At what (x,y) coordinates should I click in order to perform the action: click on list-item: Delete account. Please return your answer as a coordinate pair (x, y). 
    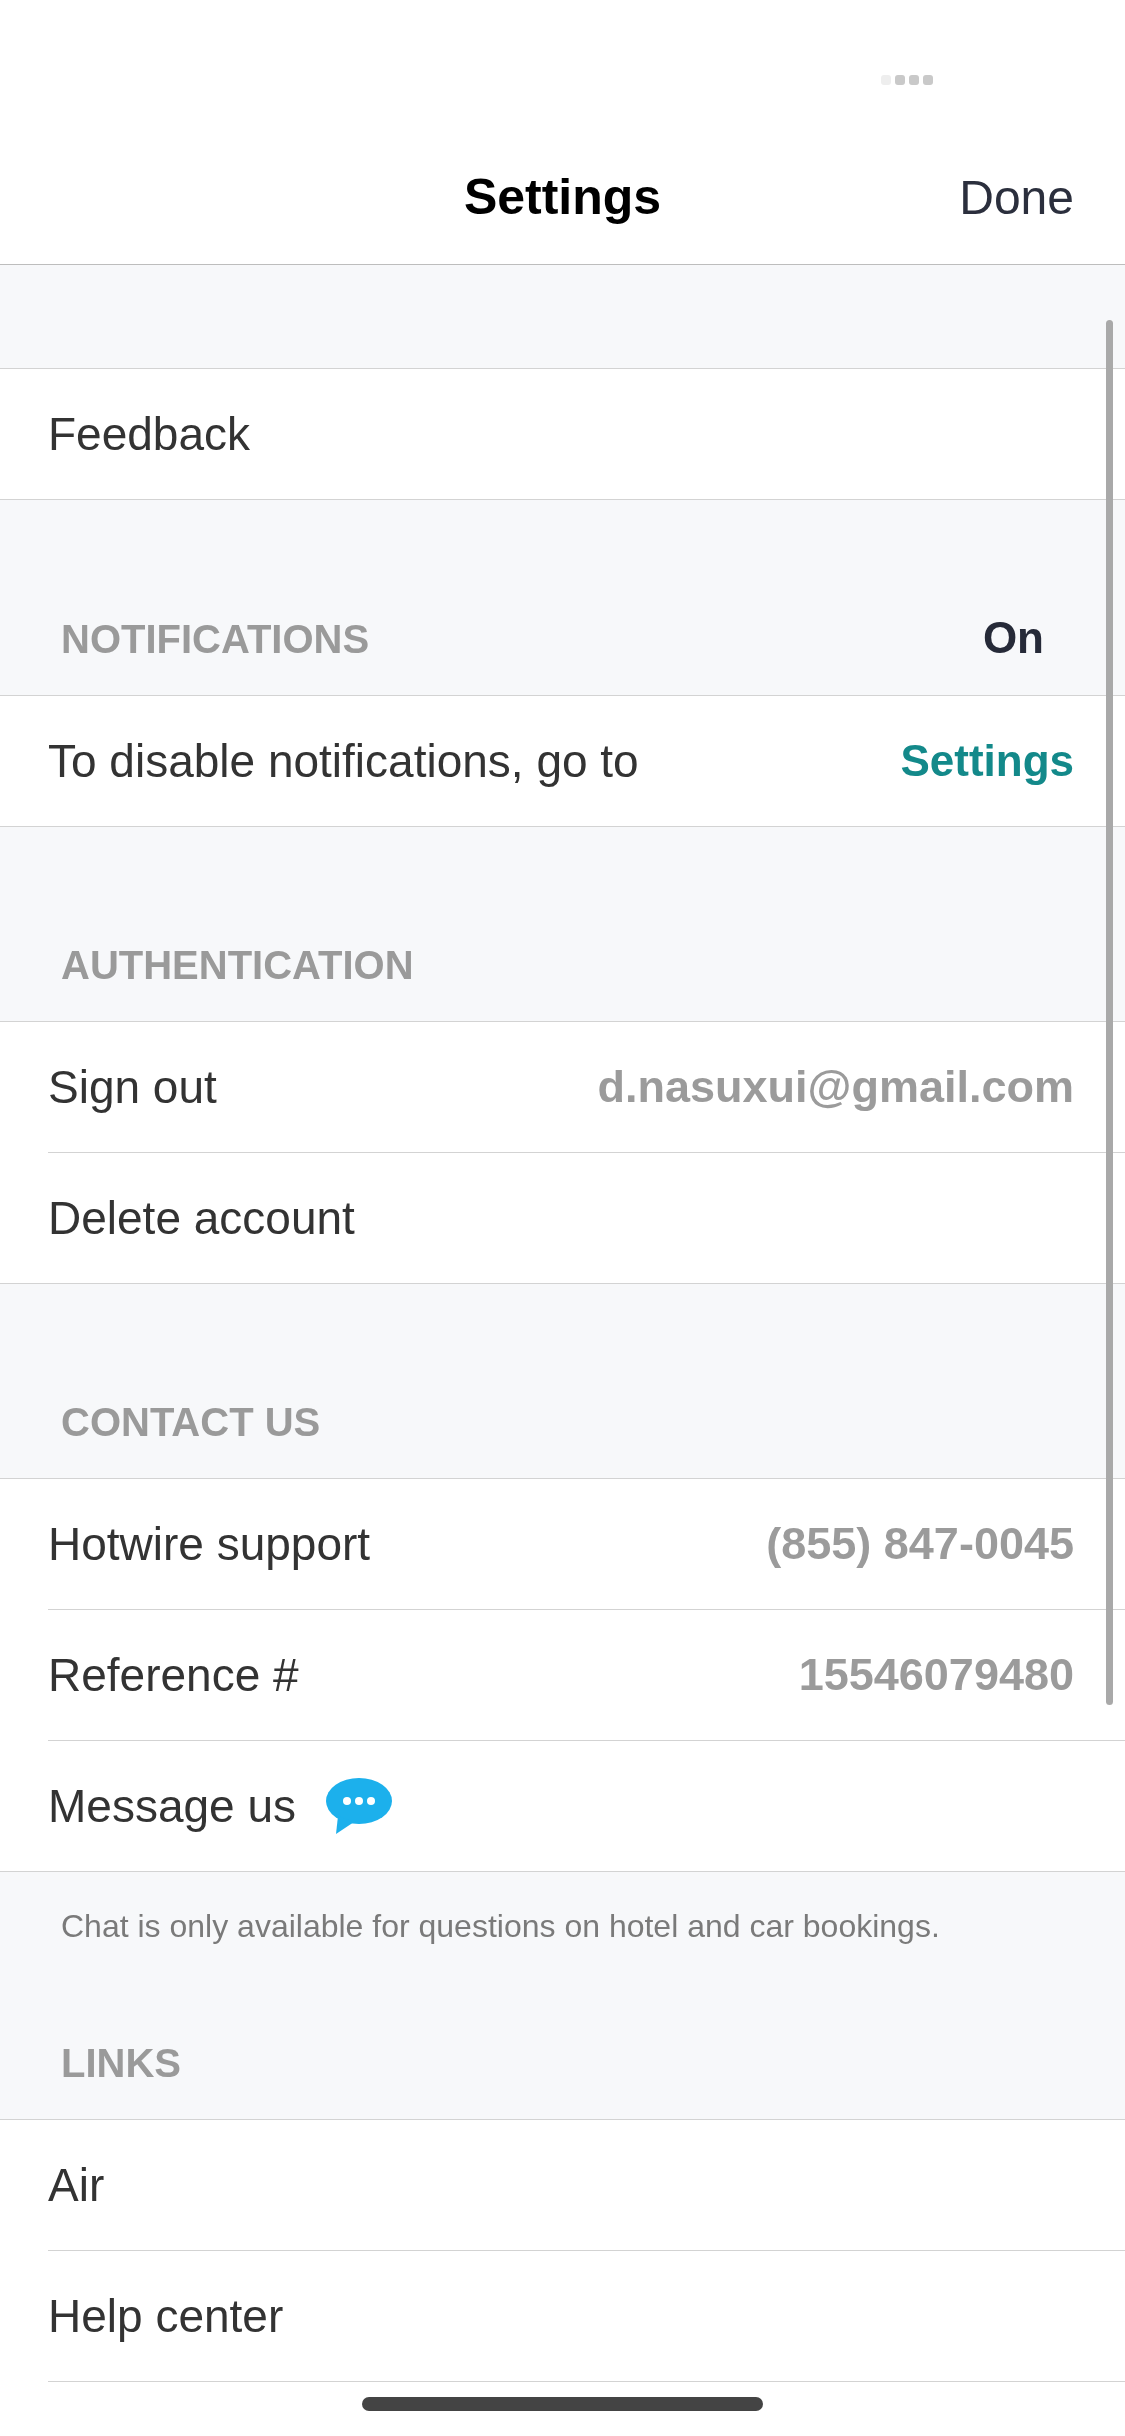
    Looking at the image, I should click on (586, 1218).